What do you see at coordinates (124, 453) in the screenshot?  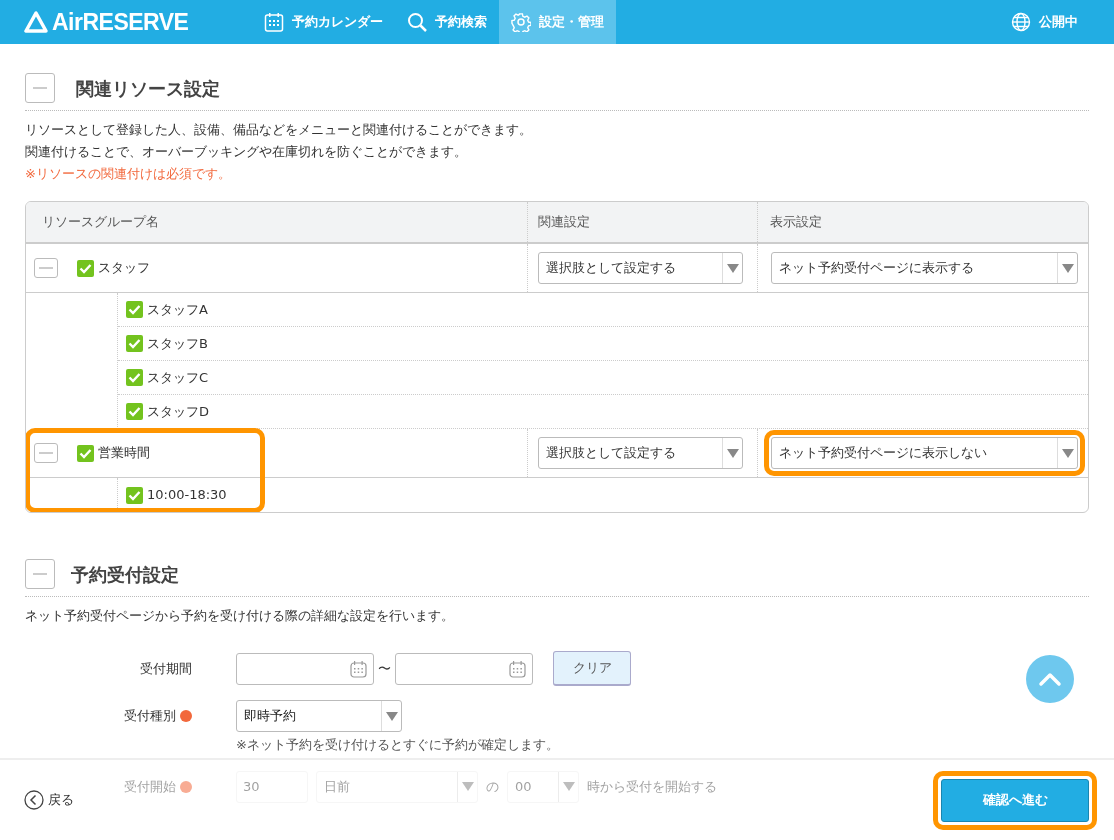 I see `group-name: 営業時間` at bounding box center [124, 453].